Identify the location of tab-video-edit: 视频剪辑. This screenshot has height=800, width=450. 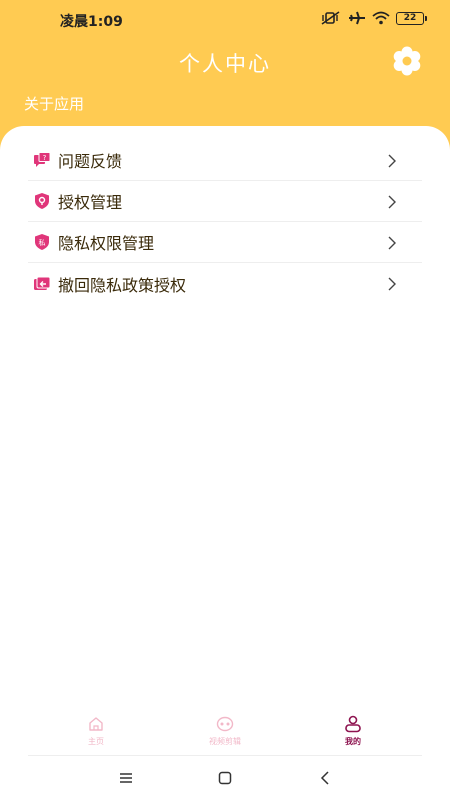
(225, 734).